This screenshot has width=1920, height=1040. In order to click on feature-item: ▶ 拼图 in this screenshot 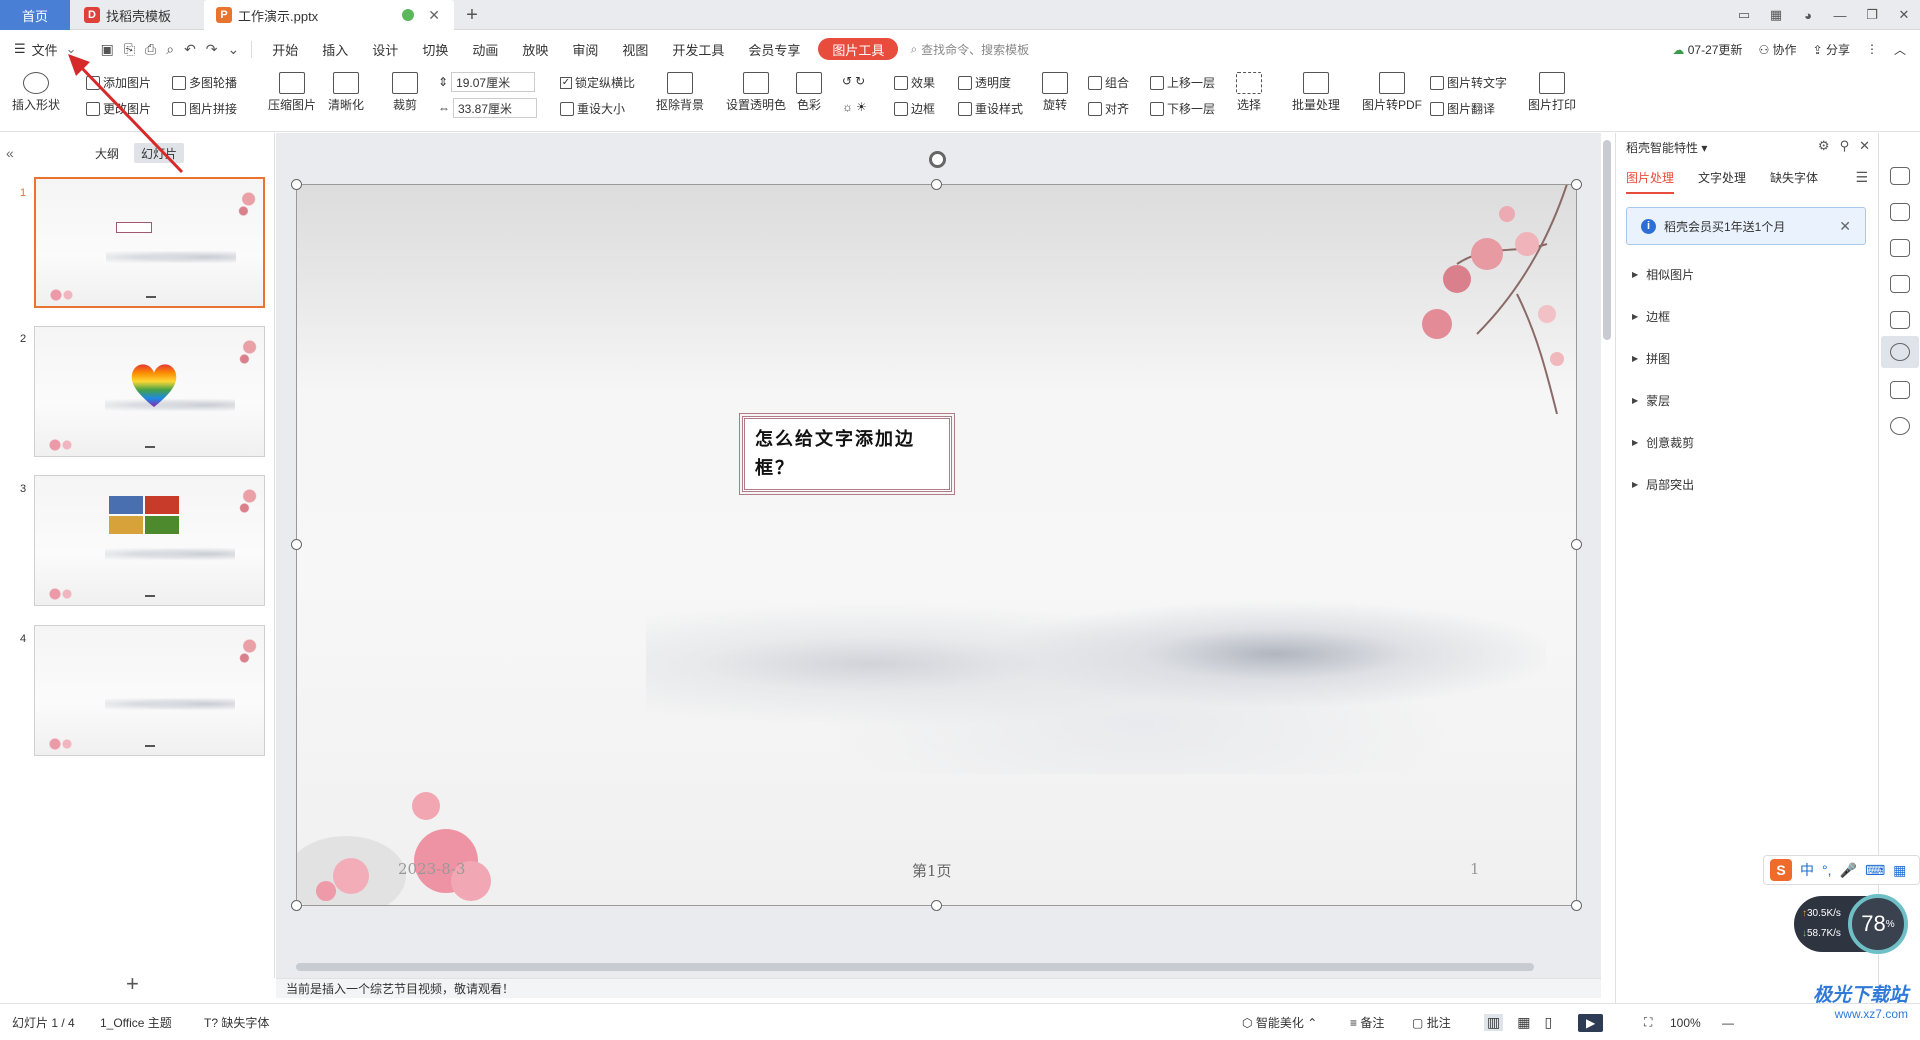, I will do `click(1651, 358)`.